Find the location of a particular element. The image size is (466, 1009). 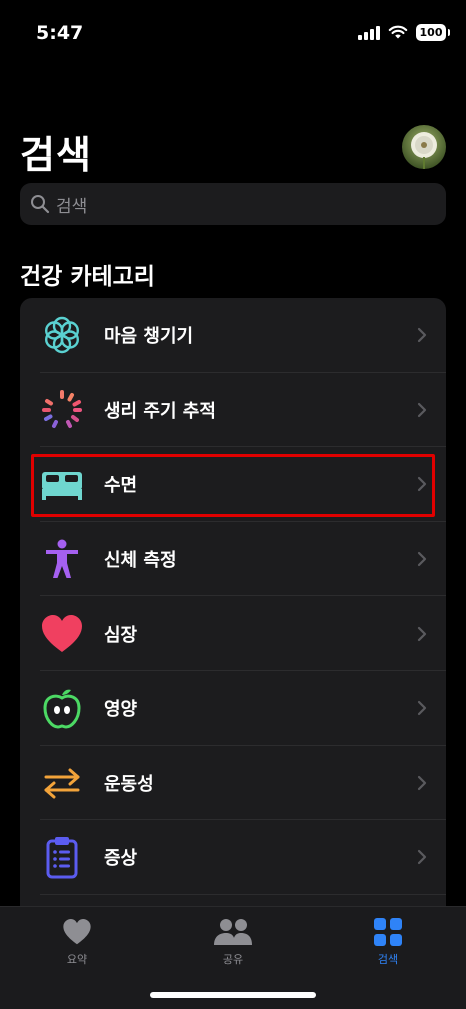

row-divider is located at coordinates (243, 894).